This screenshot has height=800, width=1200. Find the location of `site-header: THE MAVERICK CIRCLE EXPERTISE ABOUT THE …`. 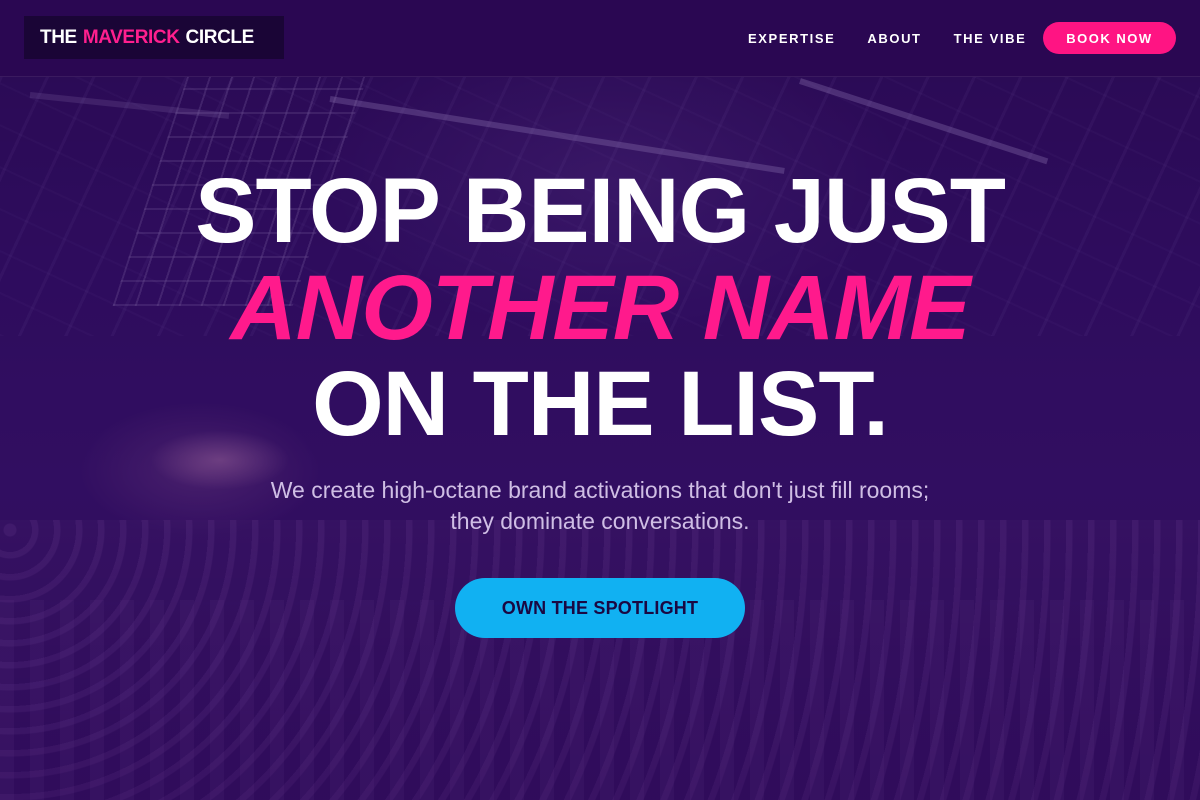

site-header: THE MAVERICK CIRCLE EXPERTISE ABOUT THE … is located at coordinates (600, 38).